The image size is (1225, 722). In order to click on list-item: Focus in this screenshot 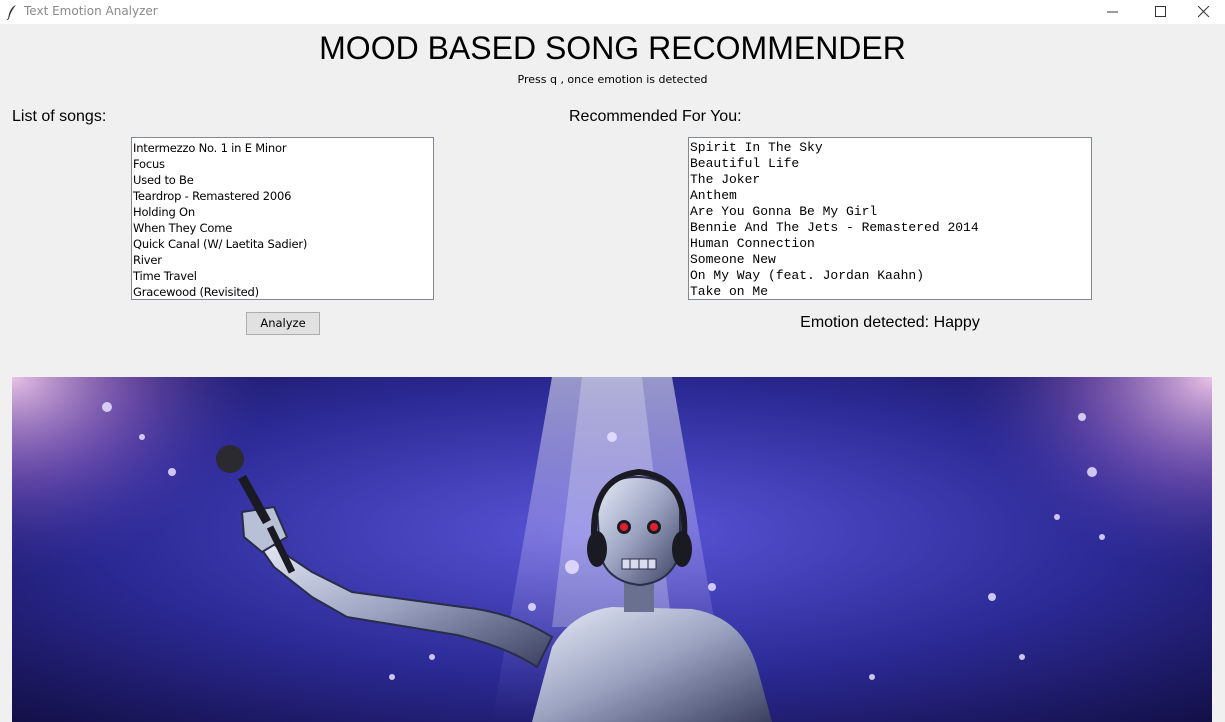, I will do `click(283, 164)`.